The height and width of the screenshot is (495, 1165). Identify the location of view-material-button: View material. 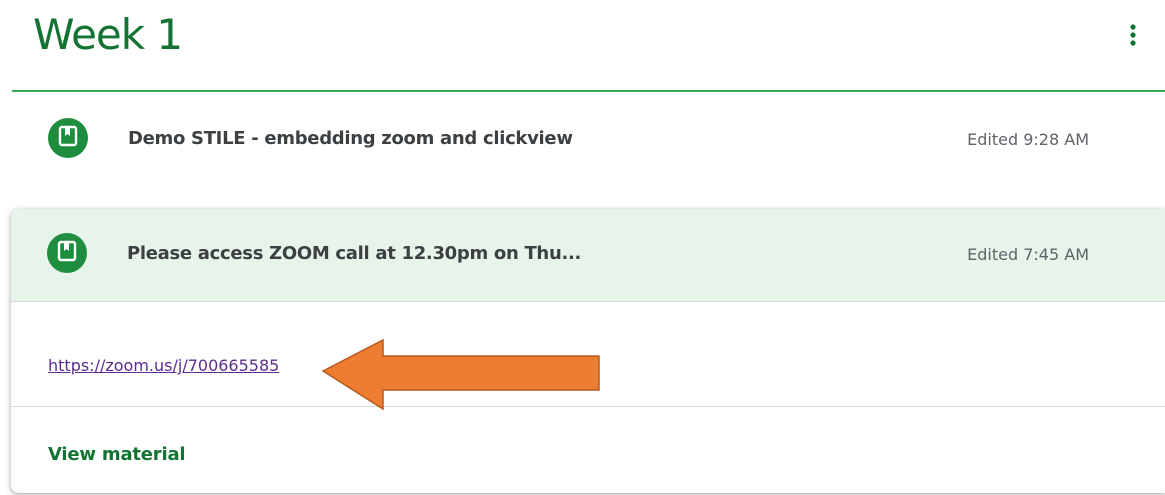
(117, 454).